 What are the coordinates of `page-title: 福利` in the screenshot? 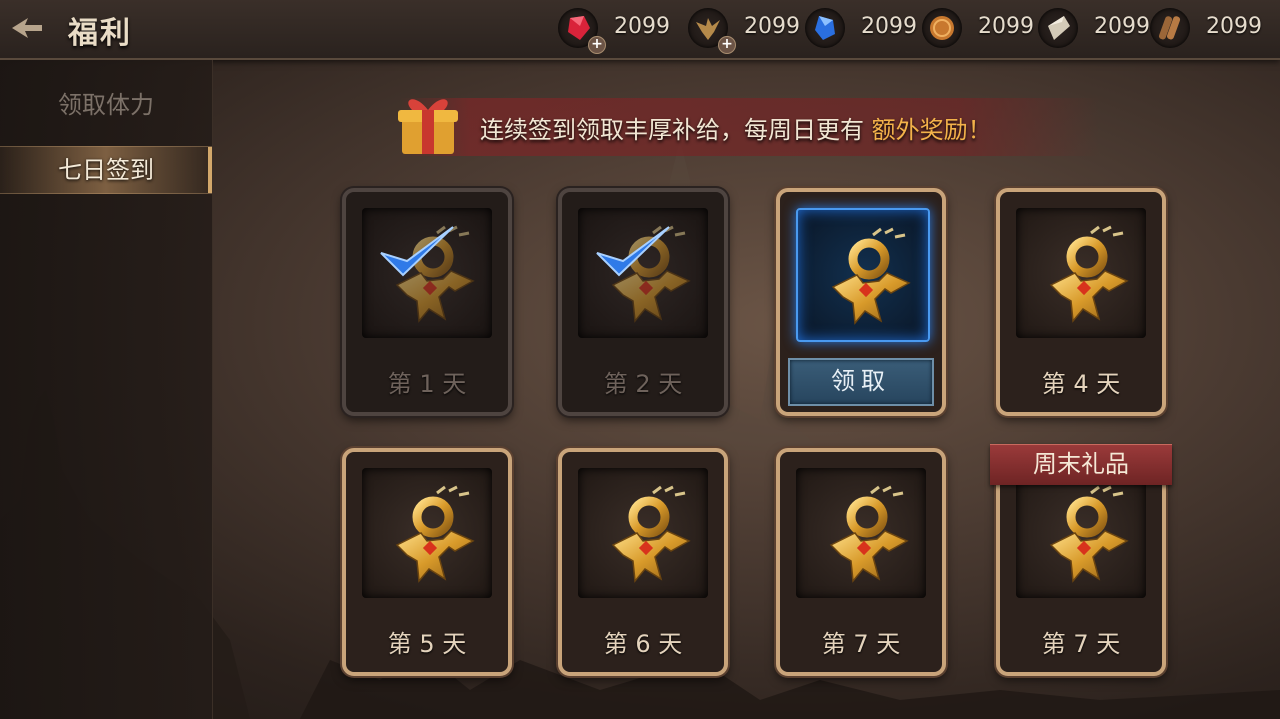 It's located at (100, 33).